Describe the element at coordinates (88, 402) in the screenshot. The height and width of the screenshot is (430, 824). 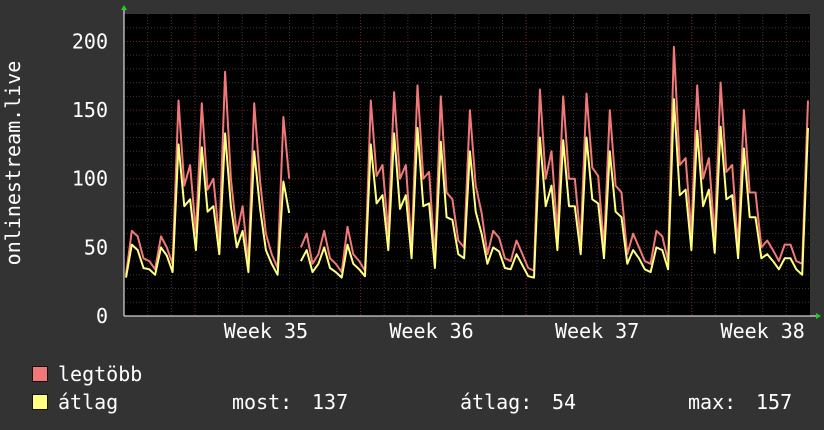
I see `legend-label-avg: átlag` at that location.